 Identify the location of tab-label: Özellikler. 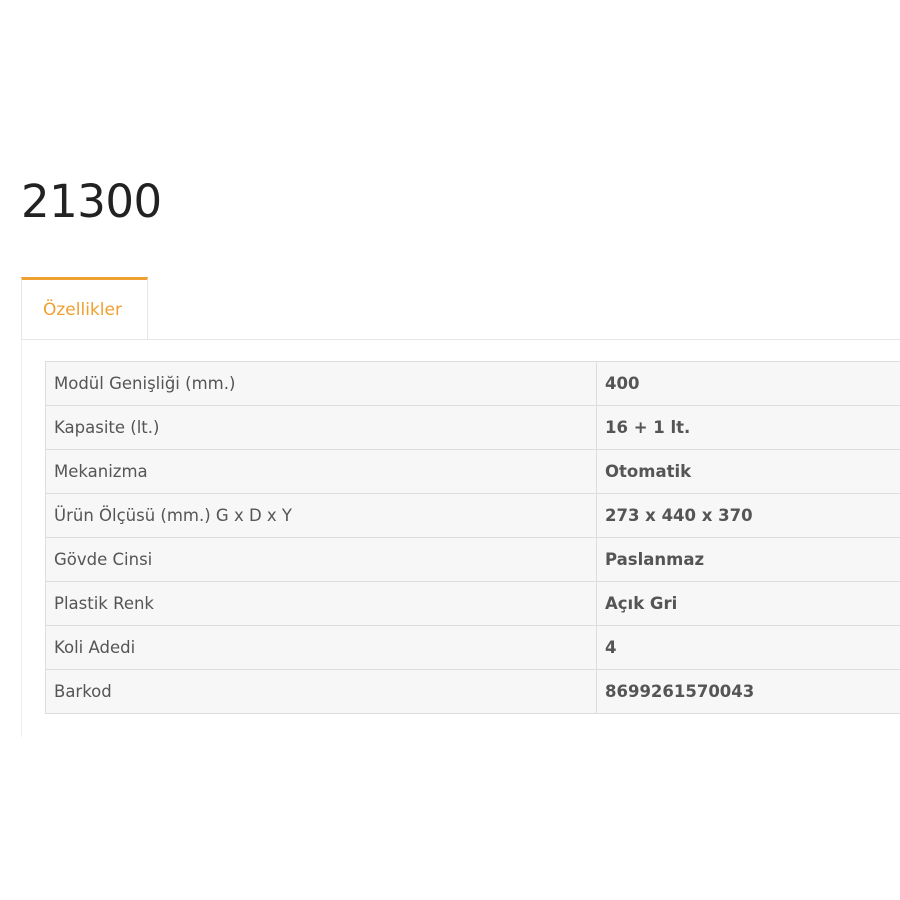
(82, 310).